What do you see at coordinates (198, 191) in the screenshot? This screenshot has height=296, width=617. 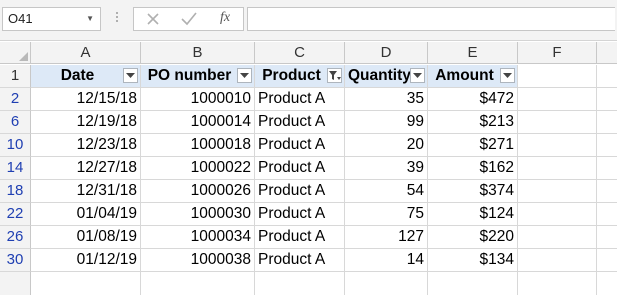 I see `cell-po-number: 1000026` at bounding box center [198, 191].